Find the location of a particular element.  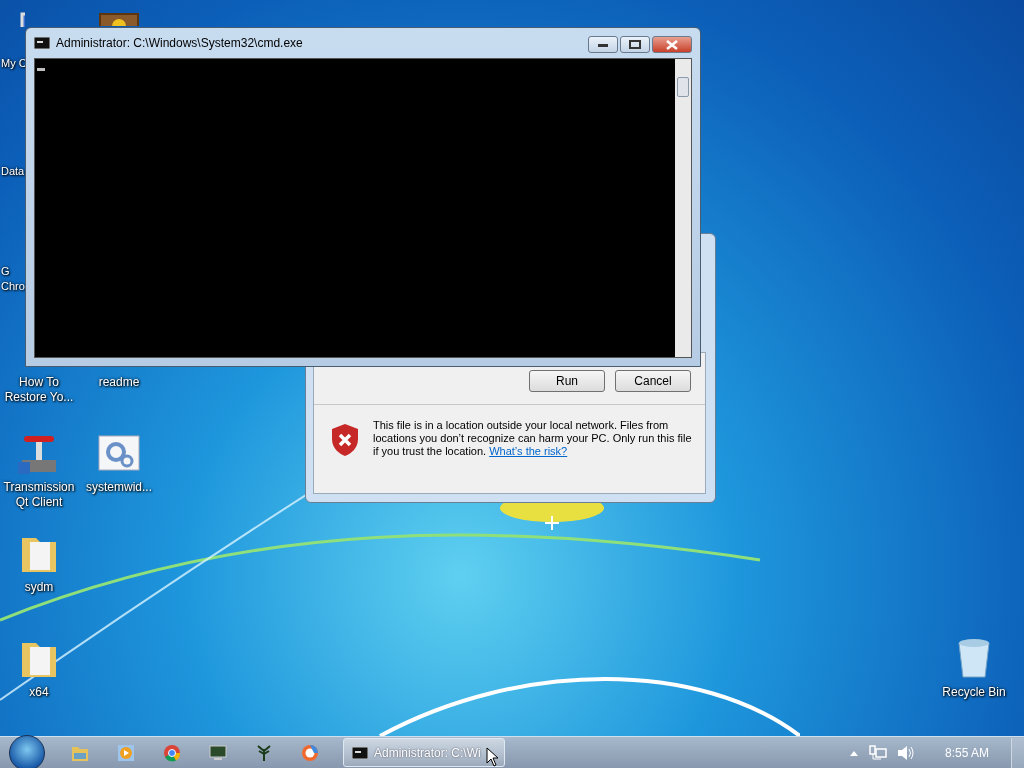

icon-label: x64 is located at coordinates (39, 692).